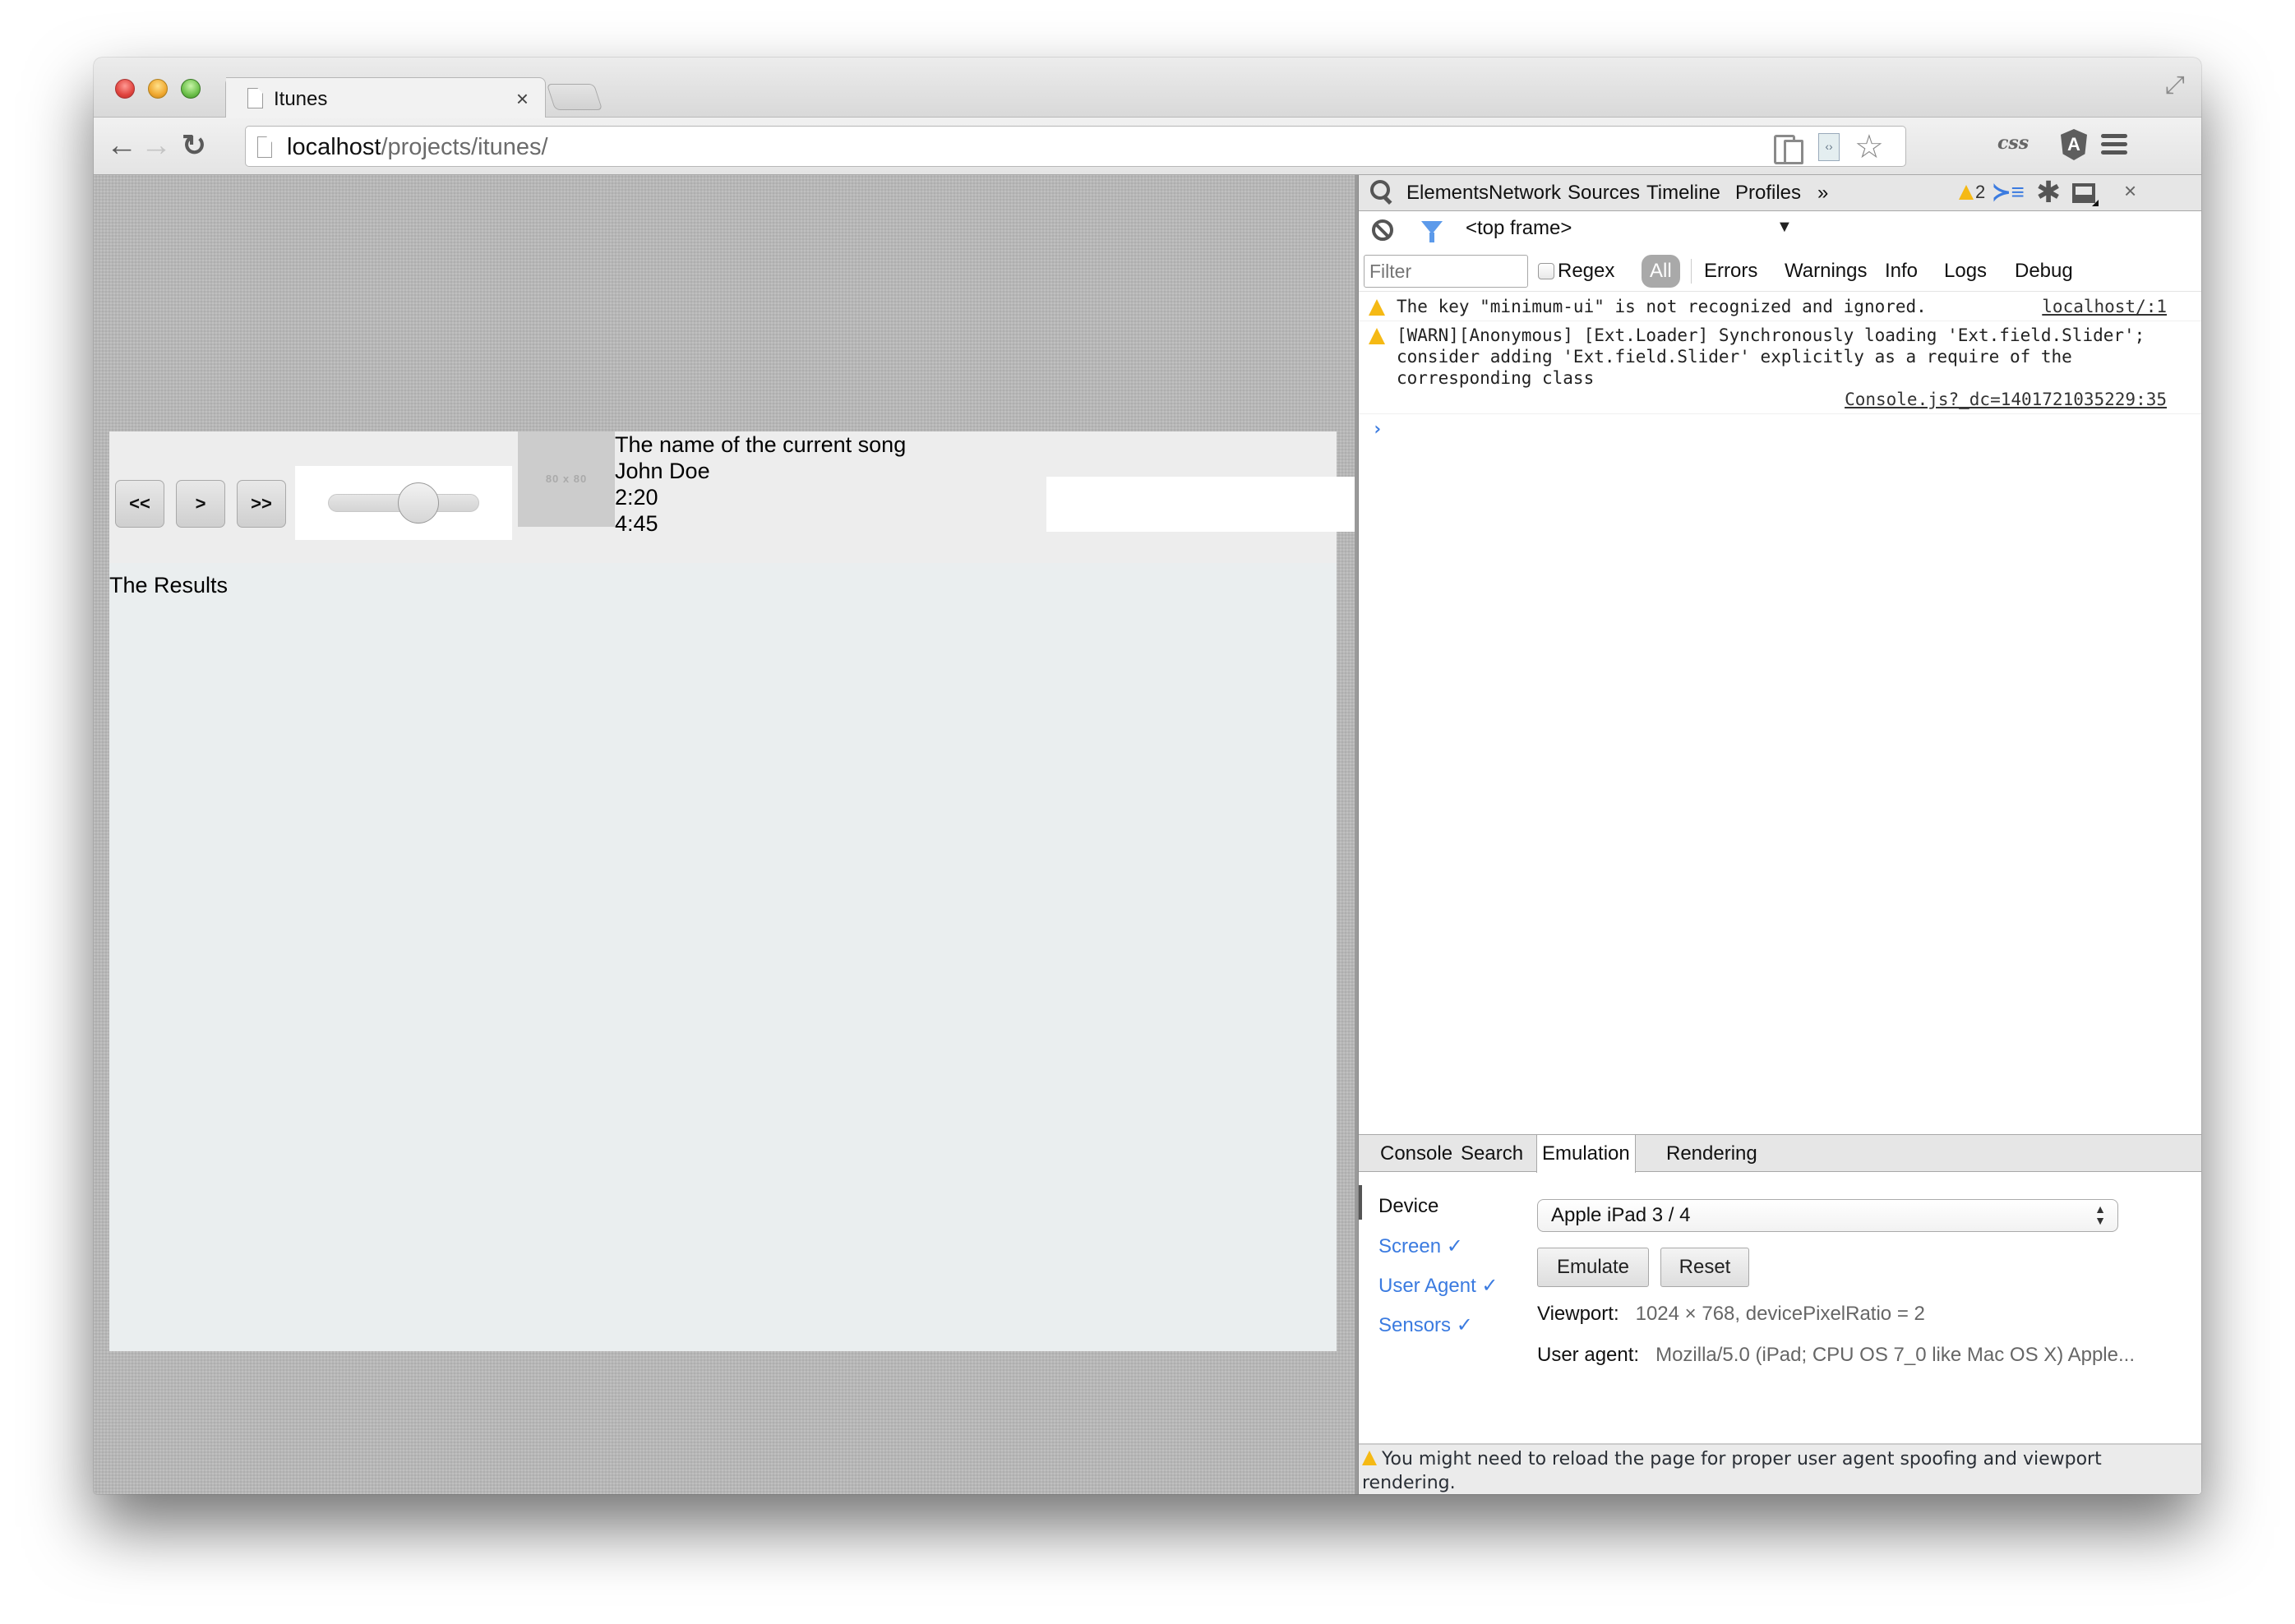 The height and width of the screenshot is (1624, 2295). I want to click on message-source-link: Console.js?_dc=1401721035229:35, so click(1782, 399).